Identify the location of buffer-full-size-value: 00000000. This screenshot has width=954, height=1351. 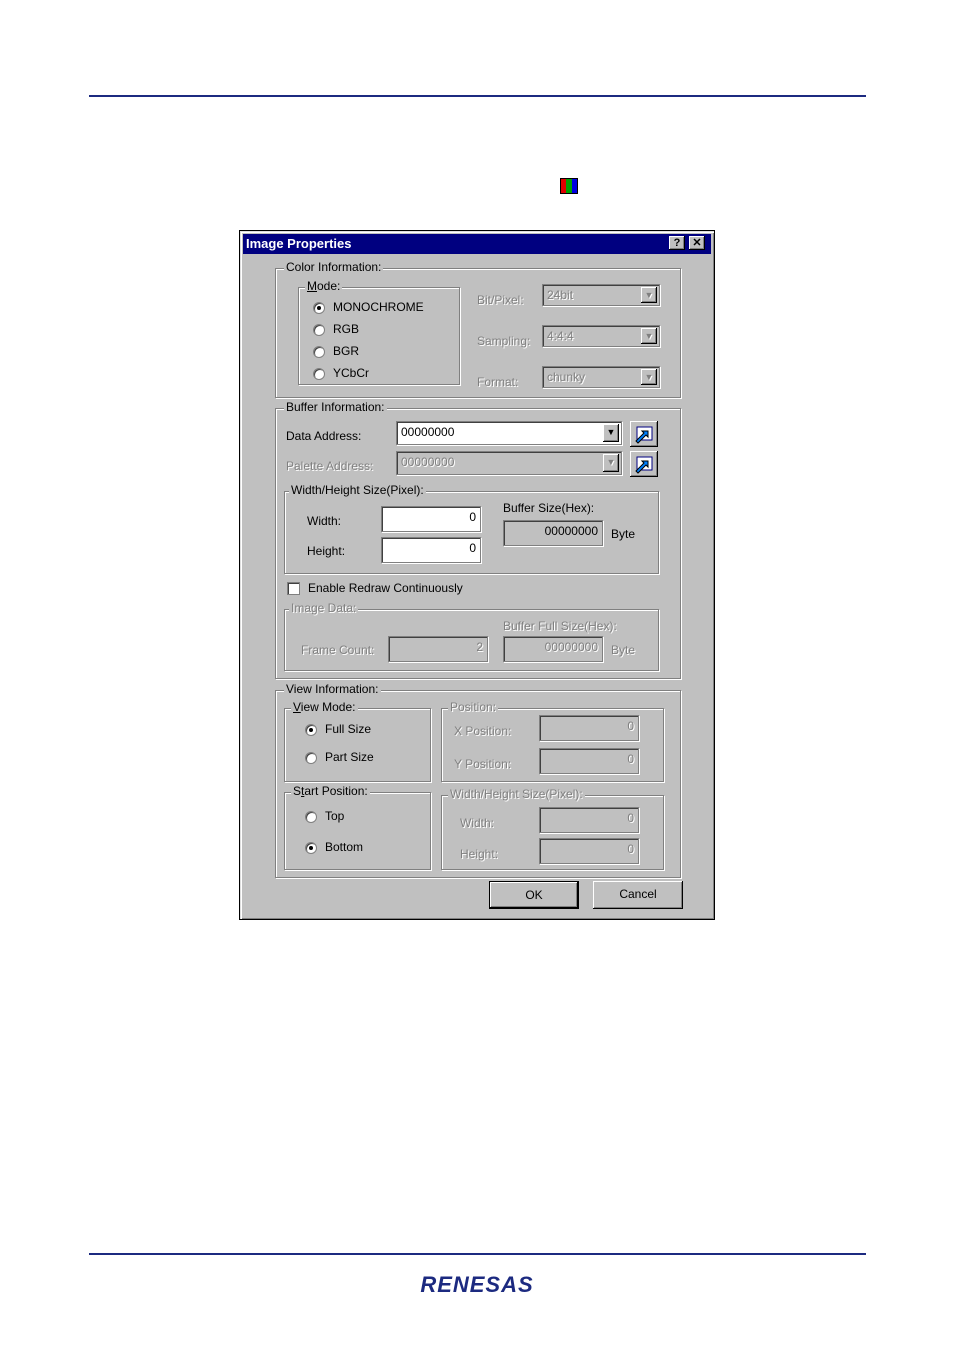
(553, 649).